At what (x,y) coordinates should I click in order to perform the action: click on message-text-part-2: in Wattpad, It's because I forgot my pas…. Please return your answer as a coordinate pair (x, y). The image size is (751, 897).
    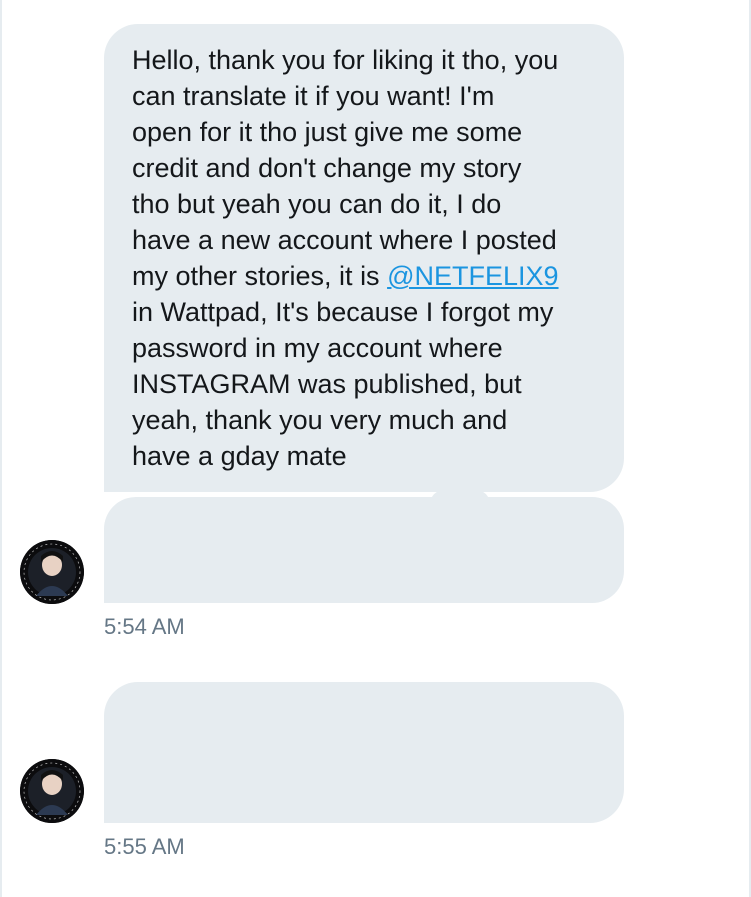
    Looking at the image, I should click on (343, 384).